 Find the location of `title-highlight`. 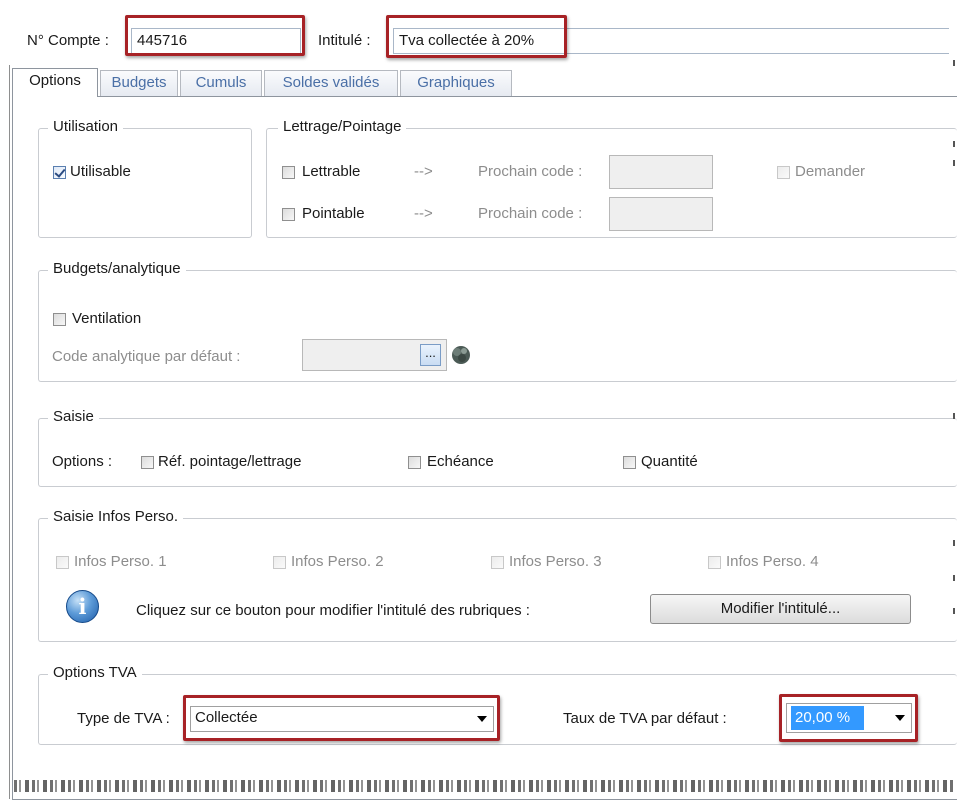

title-highlight is located at coordinates (476, 36).